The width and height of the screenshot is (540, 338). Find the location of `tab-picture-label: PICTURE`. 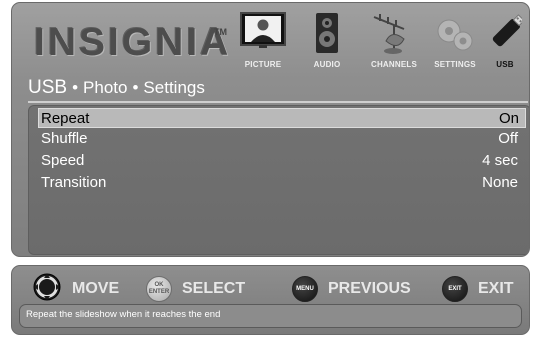

tab-picture-label: PICTURE is located at coordinates (263, 64).